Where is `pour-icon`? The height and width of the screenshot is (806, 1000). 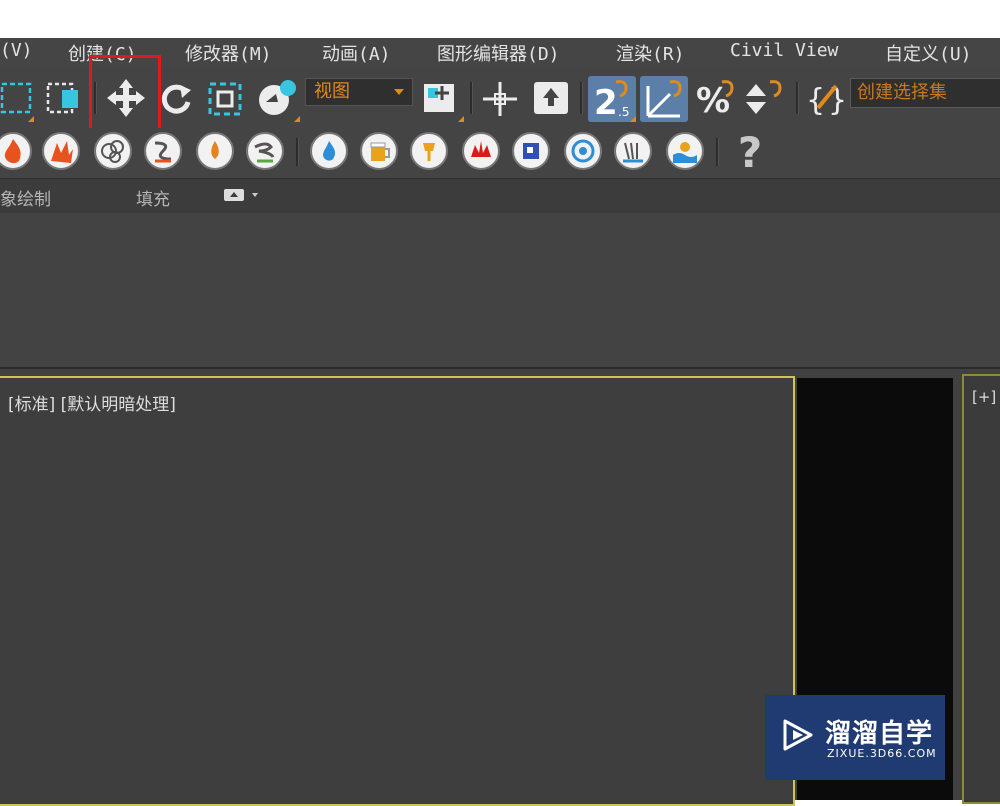
pour-icon is located at coordinates (429, 152).